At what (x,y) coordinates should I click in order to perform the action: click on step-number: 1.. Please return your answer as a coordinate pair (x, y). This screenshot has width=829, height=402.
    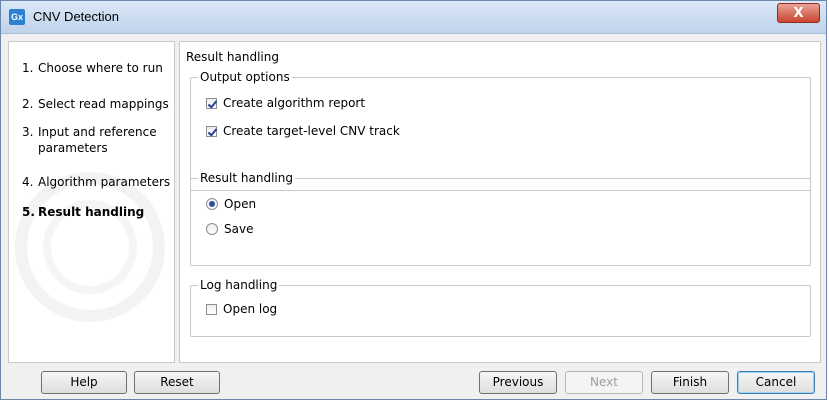
    Looking at the image, I should click on (28, 68).